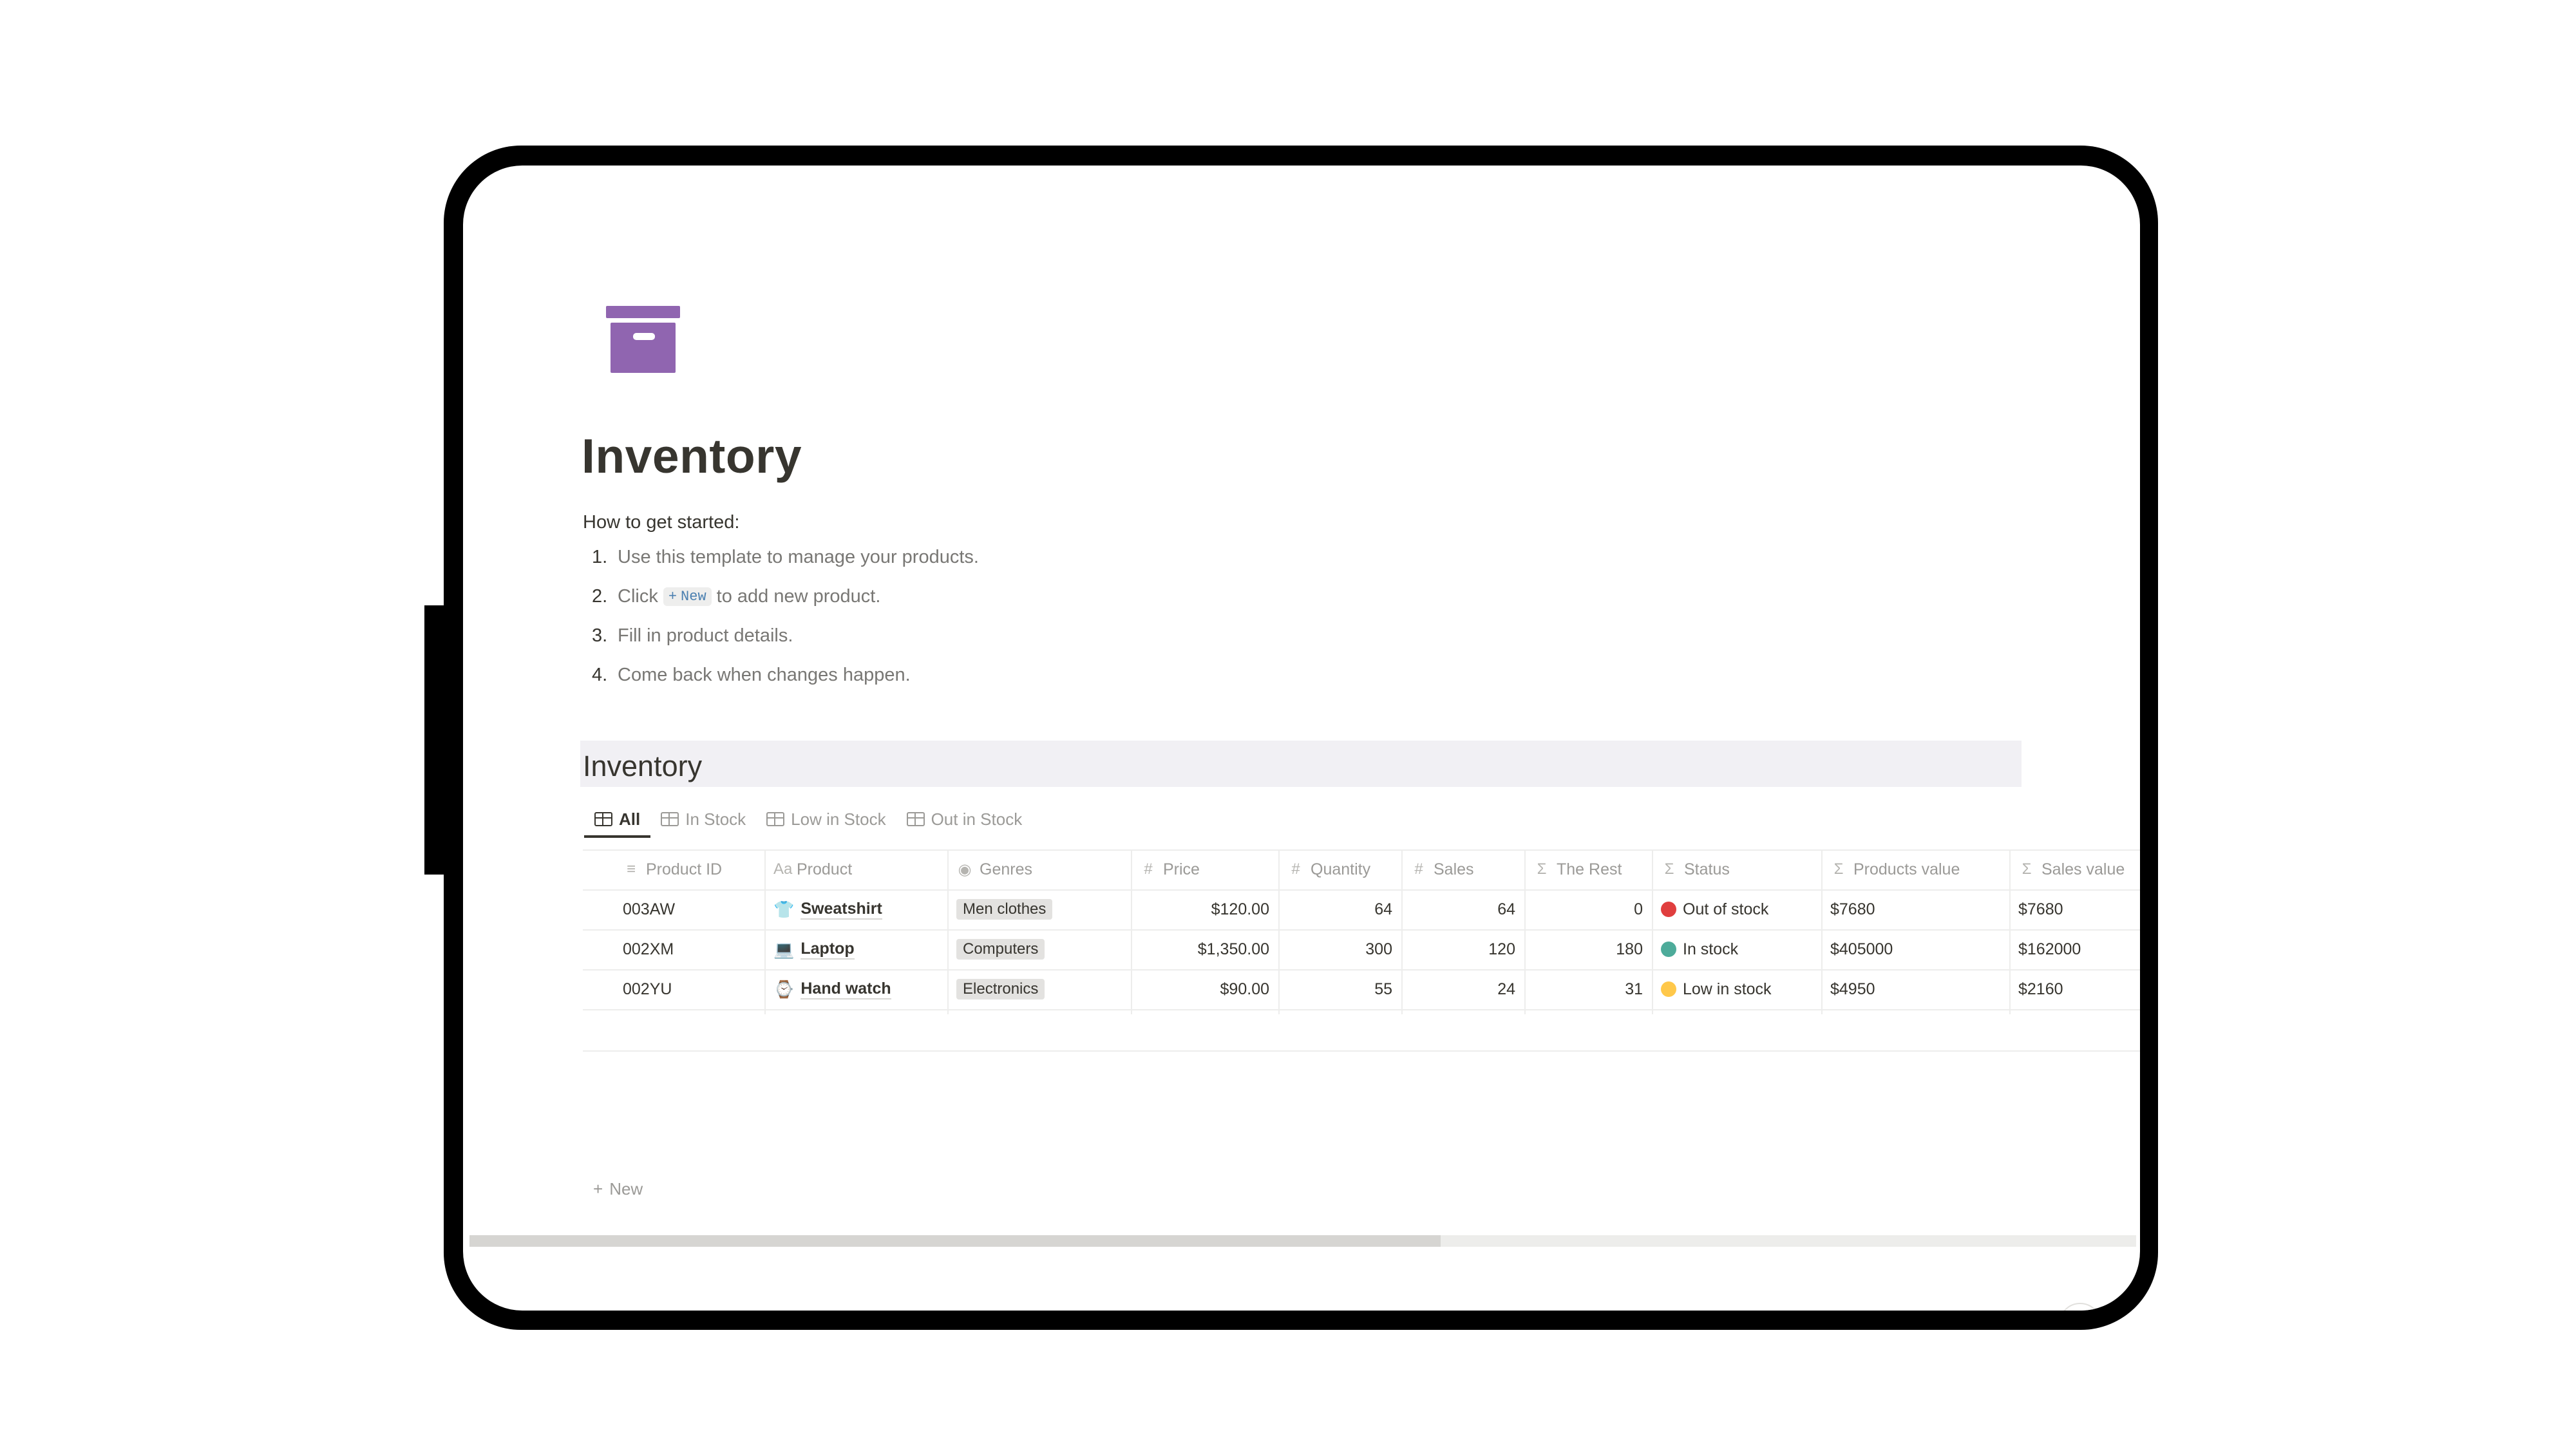 The image size is (2576, 1449). What do you see at coordinates (643, 340) in the screenshot?
I see `archive-box-icon` at bounding box center [643, 340].